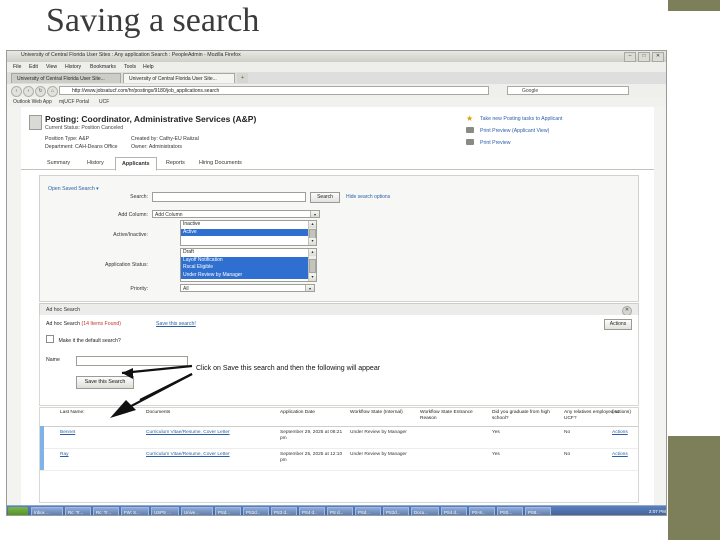 The width and height of the screenshot is (720, 540). I want to click on tab-summary: Summary, so click(58, 163).